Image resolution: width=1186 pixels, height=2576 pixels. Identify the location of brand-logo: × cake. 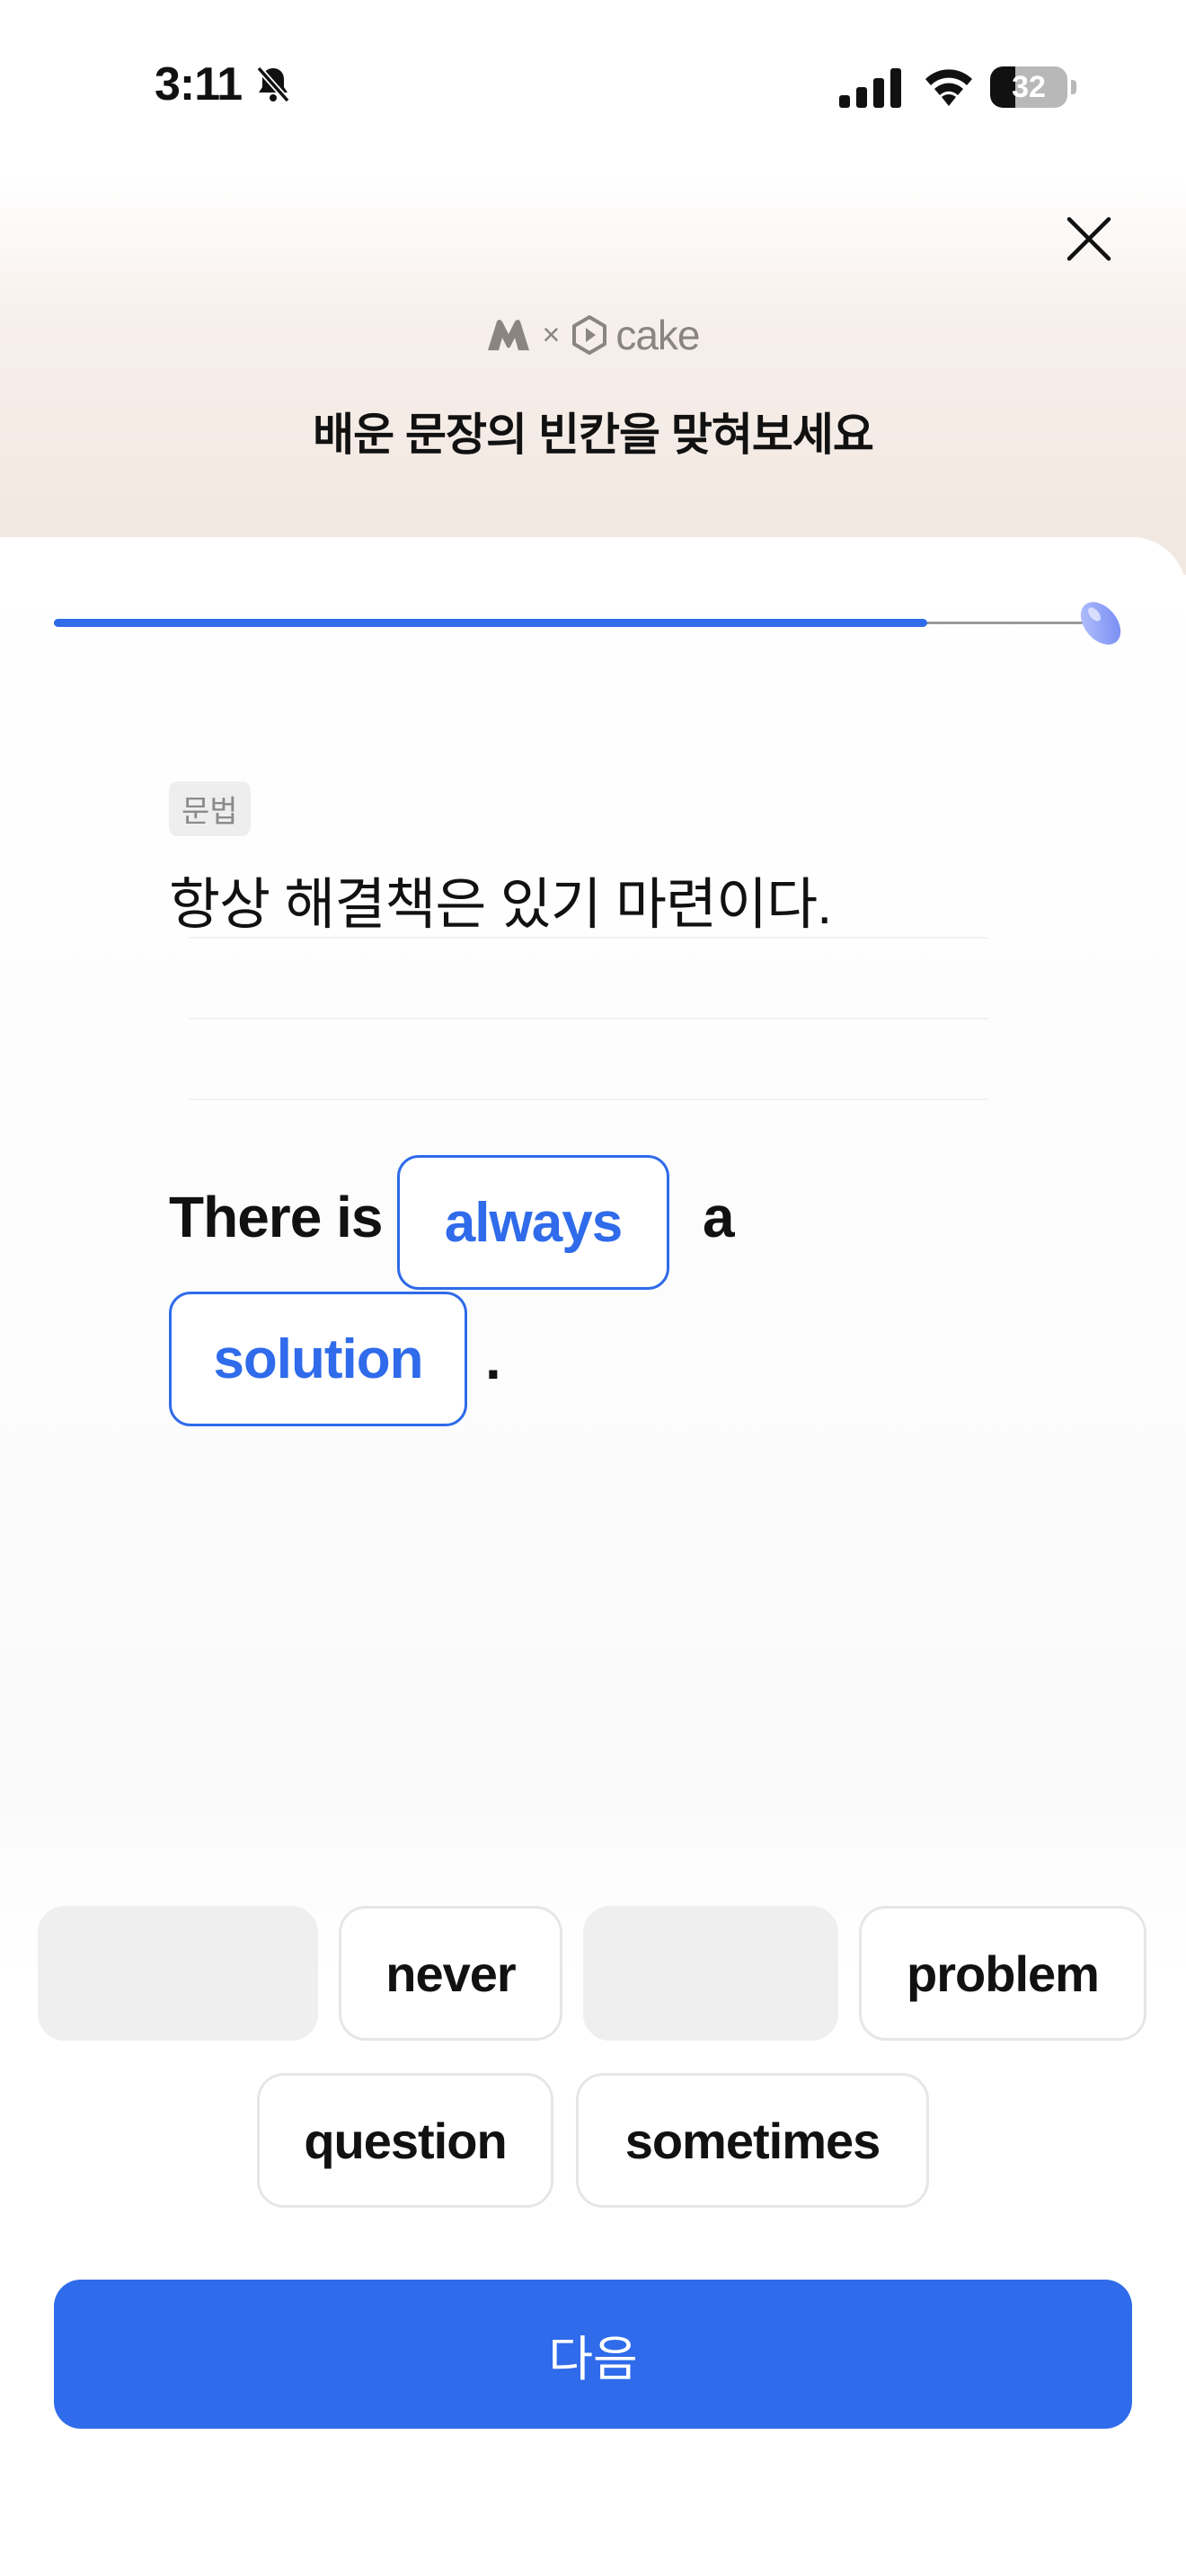
(593, 336).